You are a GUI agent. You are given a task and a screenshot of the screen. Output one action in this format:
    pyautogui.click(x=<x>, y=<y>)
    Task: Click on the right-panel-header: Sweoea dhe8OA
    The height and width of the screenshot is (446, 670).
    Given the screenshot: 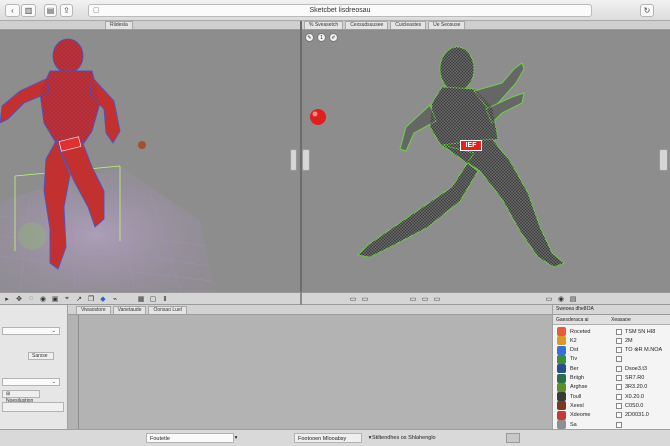 What is the action you would take?
    pyautogui.click(x=611, y=310)
    